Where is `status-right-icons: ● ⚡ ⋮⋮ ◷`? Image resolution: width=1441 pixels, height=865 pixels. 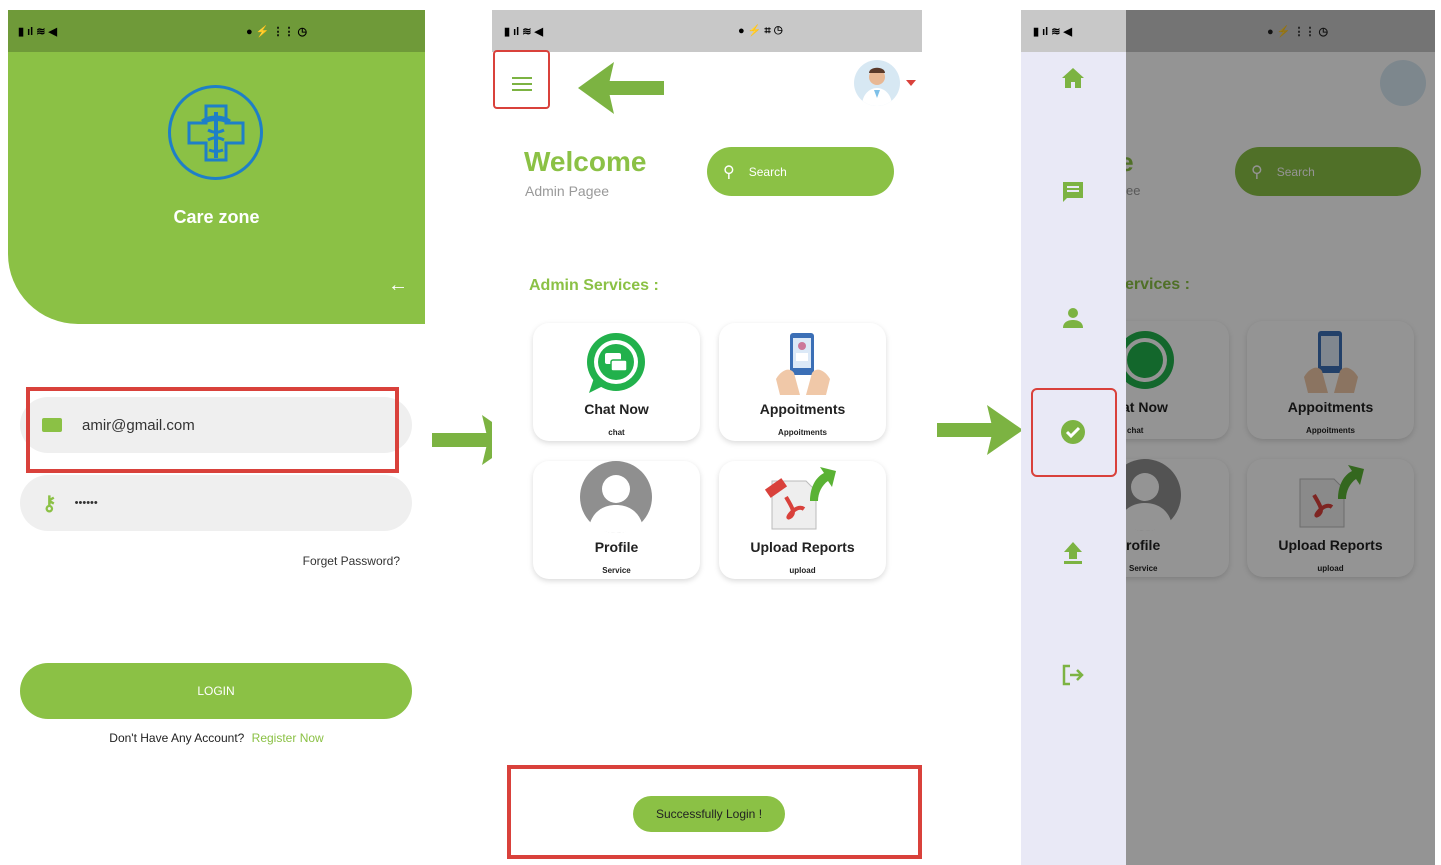
status-right-icons: ● ⚡ ⋮⋮ ◷ is located at coordinates (277, 31).